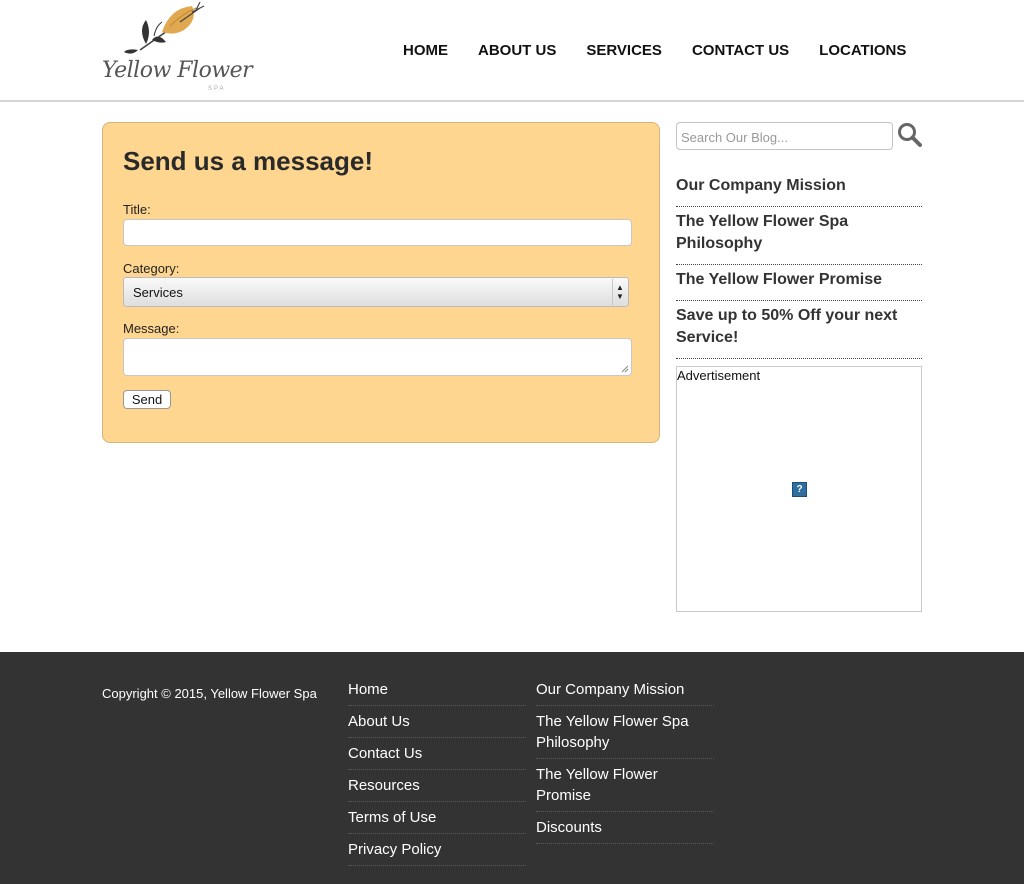 The image size is (1024, 884). What do you see at coordinates (209, 693) in the screenshot?
I see `copyright-text: Copyright © 2015, Yellow Flower Spa` at bounding box center [209, 693].